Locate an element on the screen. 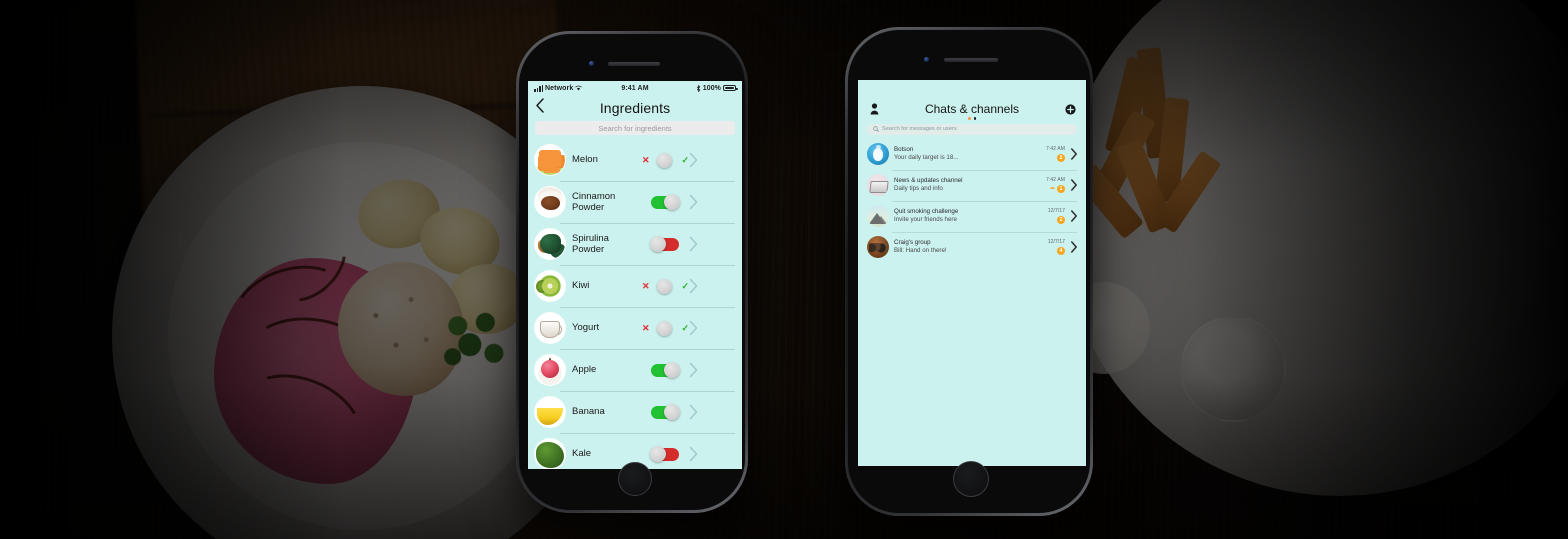 The height and width of the screenshot is (539, 1568). ingredient-row: Kiwi ✕ ✓ is located at coordinates (635, 286).